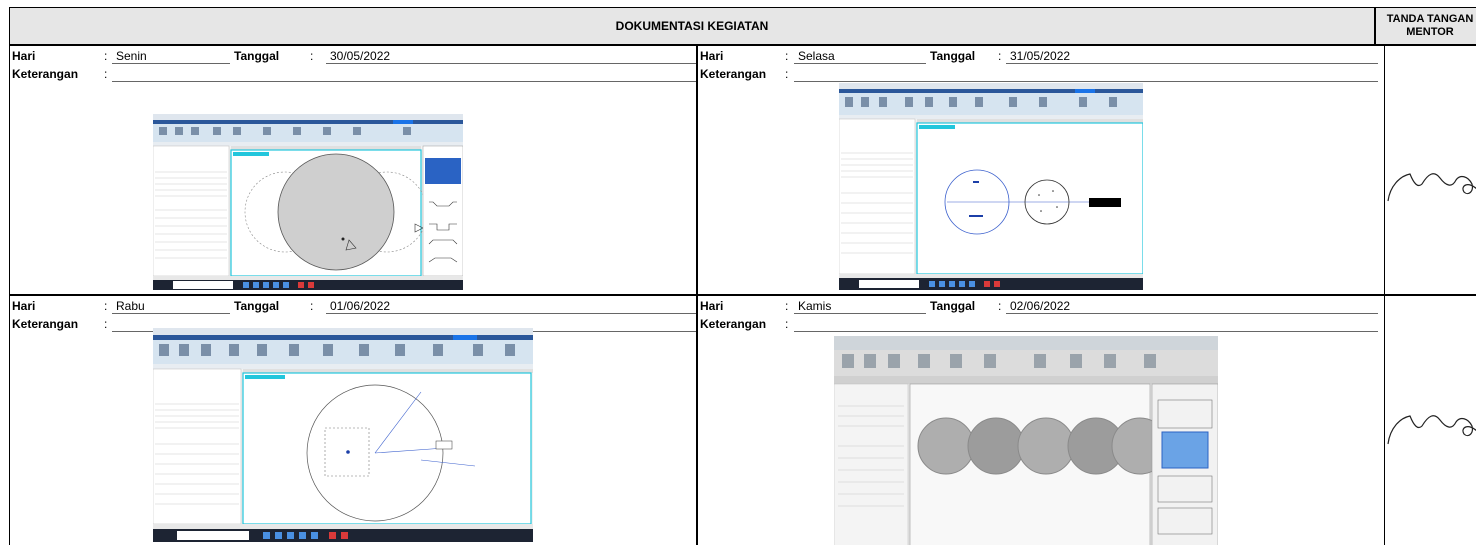 The width and height of the screenshot is (1476, 545). I want to click on revit-foundation-plan-screenshot, so click(308, 202).